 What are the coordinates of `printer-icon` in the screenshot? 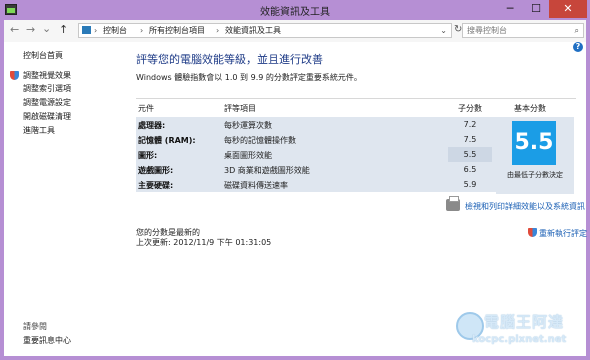 It's located at (453, 203).